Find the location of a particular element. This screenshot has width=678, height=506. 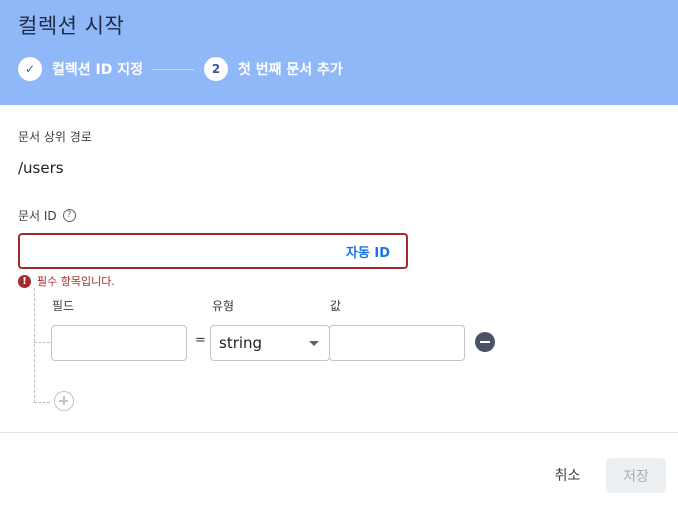

field-name-input is located at coordinates (119, 343).